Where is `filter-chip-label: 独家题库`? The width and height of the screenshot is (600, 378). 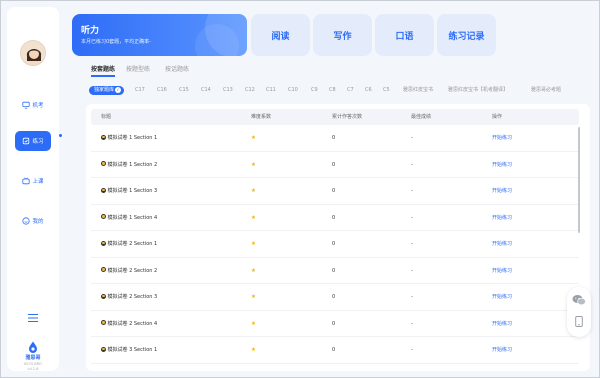 filter-chip-label: 独家题库 is located at coordinates (104, 90).